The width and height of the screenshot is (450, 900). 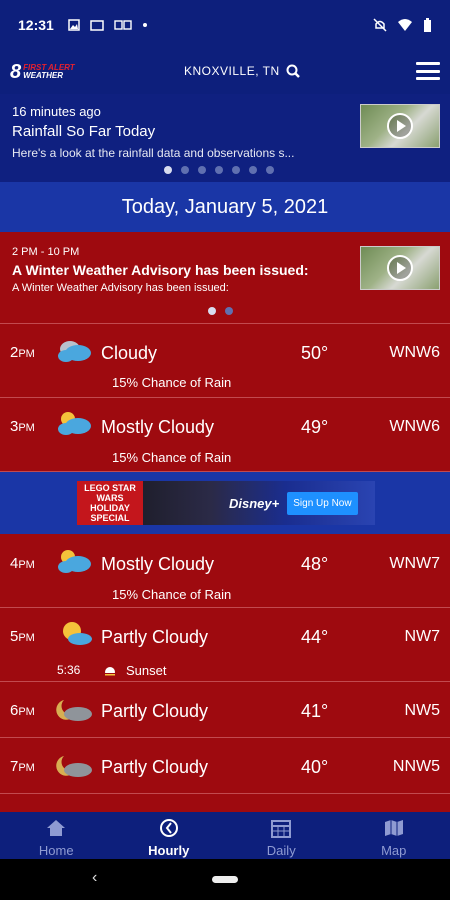 I want to click on tab-label: Hourly, so click(x=169, y=850).